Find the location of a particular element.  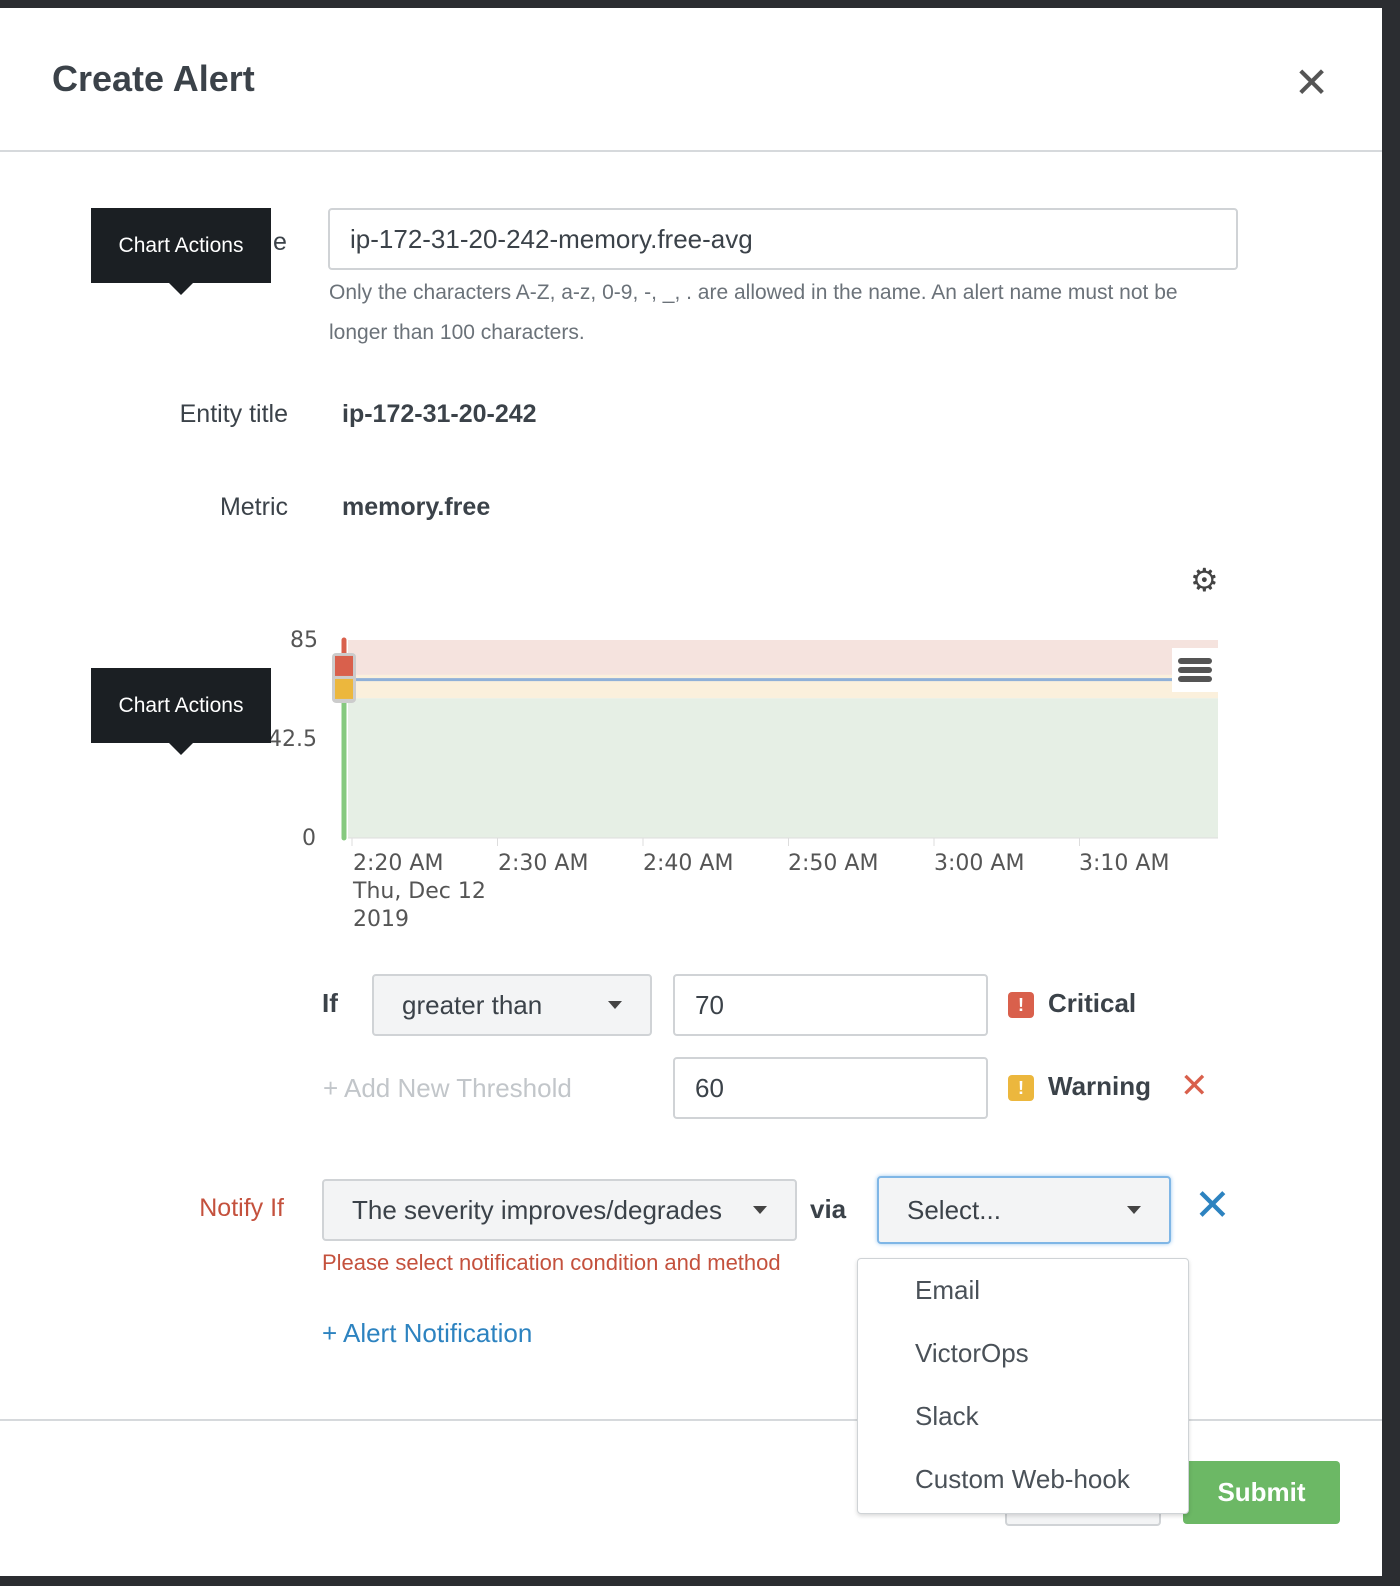

notify-if-label: Notify If is located at coordinates (241, 1208).